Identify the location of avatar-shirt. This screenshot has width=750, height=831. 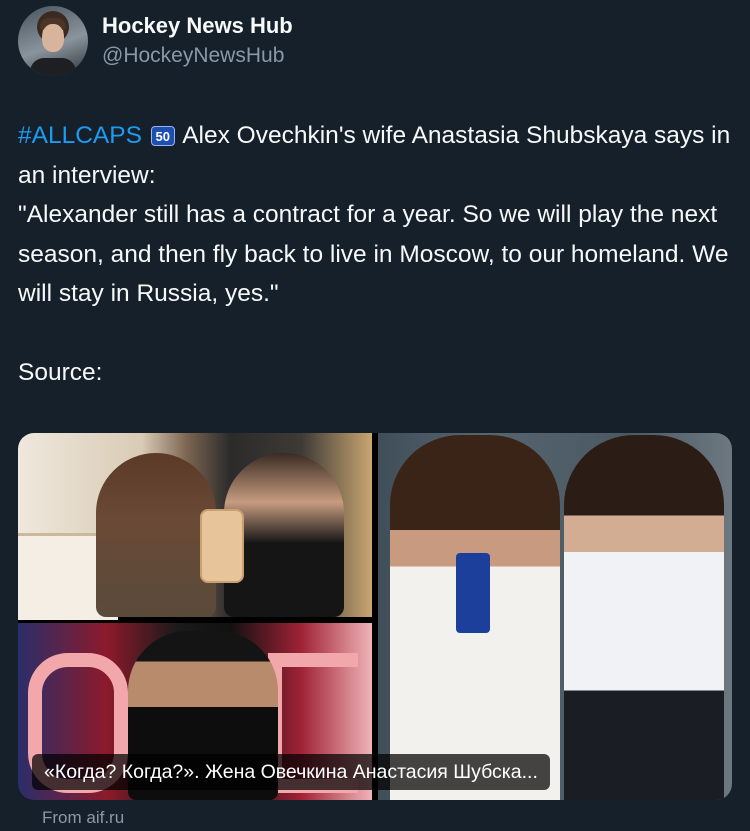
(53, 67).